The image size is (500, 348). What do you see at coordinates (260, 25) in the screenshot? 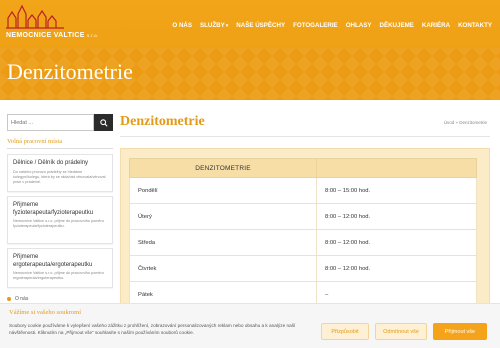
I see `nav-item-nase-uspechy: NAŠE ÚSPĚCHY` at bounding box center [260, 25].